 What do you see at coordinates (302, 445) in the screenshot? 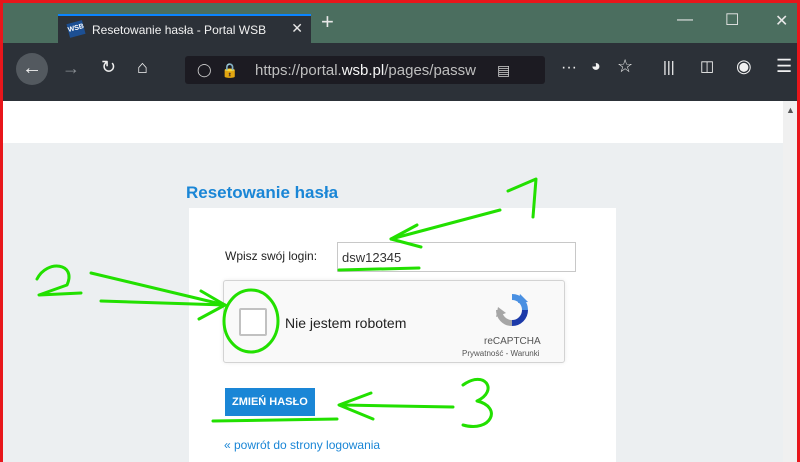
I see `back-to-login-link: « powrót do strony logowania` at bounding box center [302, 445].